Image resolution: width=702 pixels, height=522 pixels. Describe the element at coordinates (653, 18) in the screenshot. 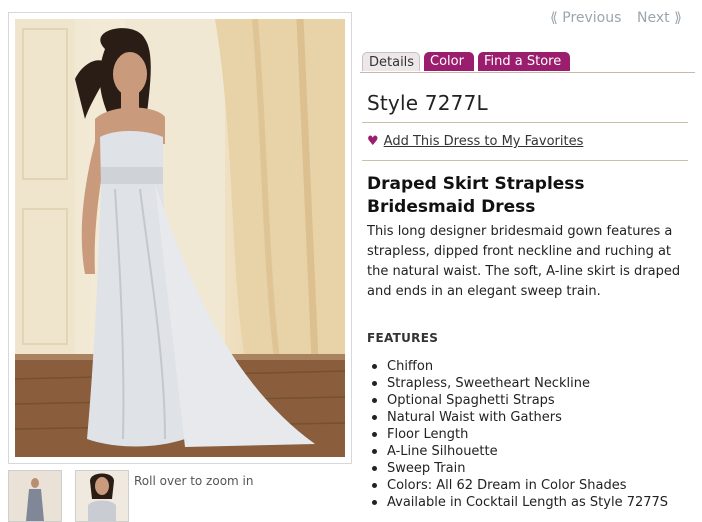

I see `next-label: Next` at that location.